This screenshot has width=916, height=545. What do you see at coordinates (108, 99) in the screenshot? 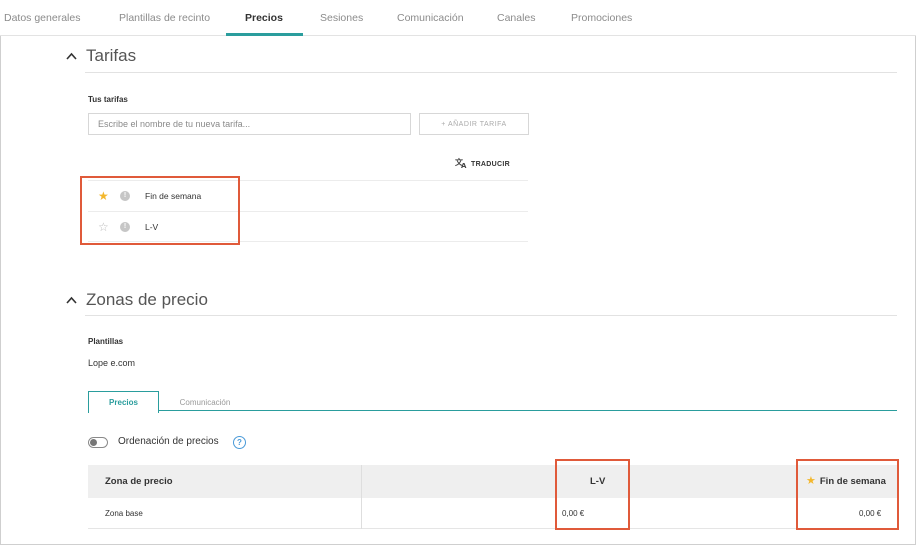
I see `tus-tarifas-label: Tus tarifas` at bounding box center [108, 99].